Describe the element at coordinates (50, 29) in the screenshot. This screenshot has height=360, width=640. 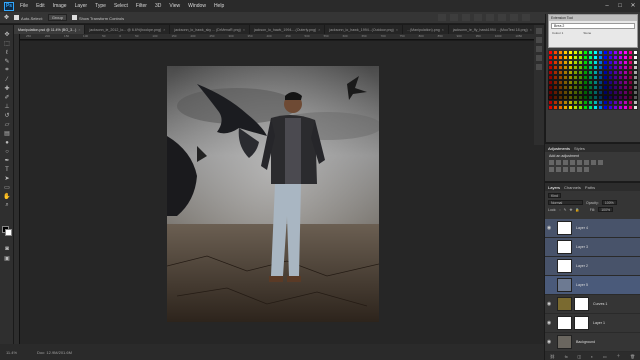
I see `document-tab: Manipulation.psd @ 11.4% (BG_3...) ×` at that location.